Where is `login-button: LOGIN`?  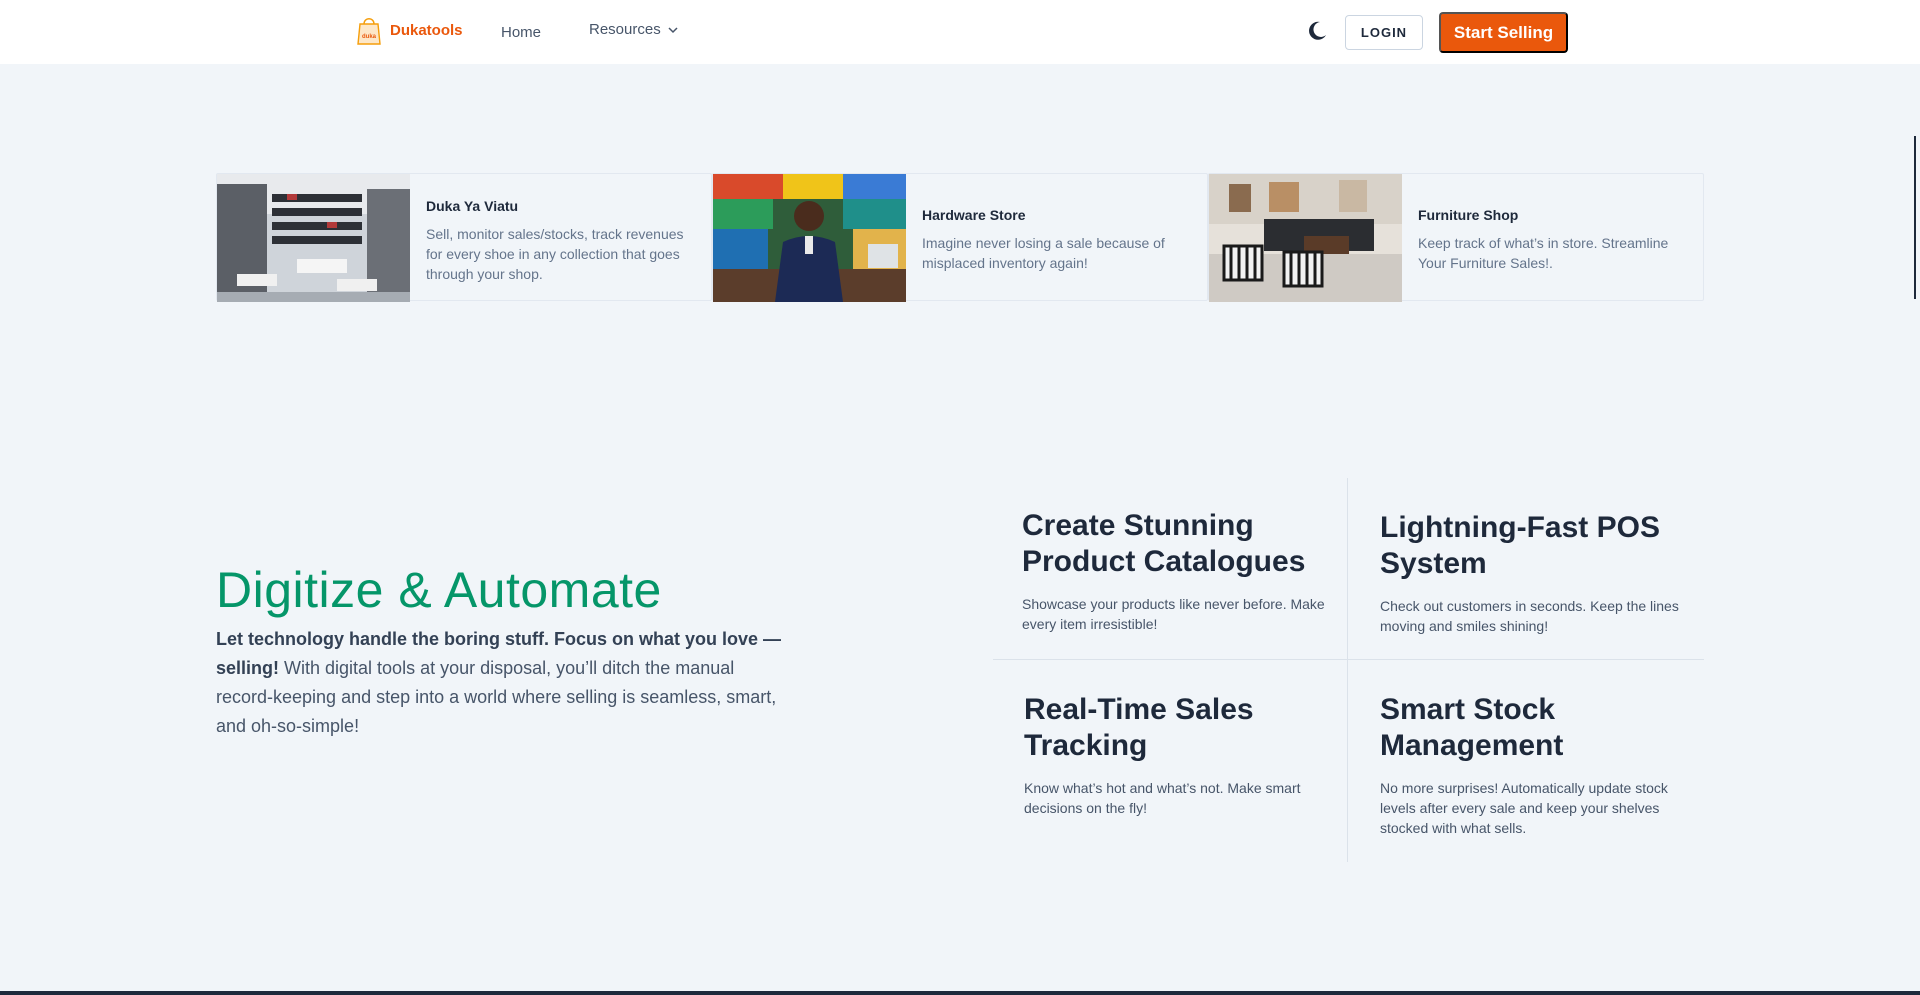
login-button: LOGIN is located at coordinates (1384, 32).